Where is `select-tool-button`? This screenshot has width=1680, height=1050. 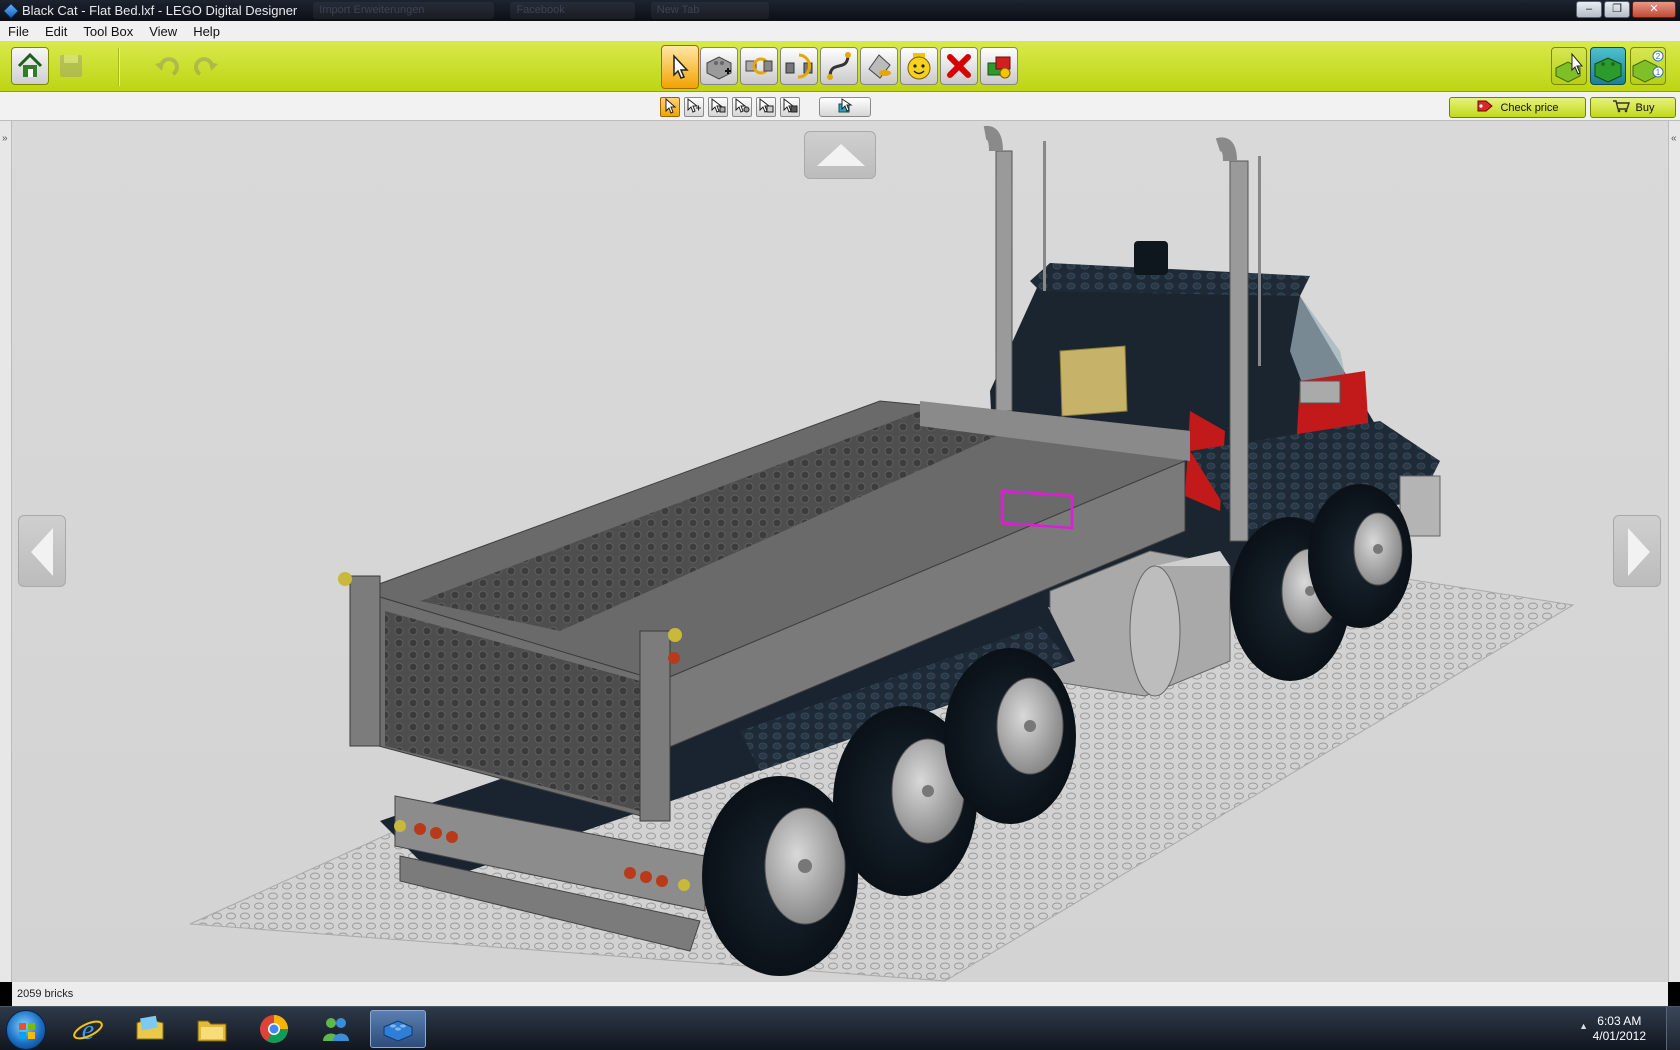 select-tool-button is located at coordinates (680, 67).